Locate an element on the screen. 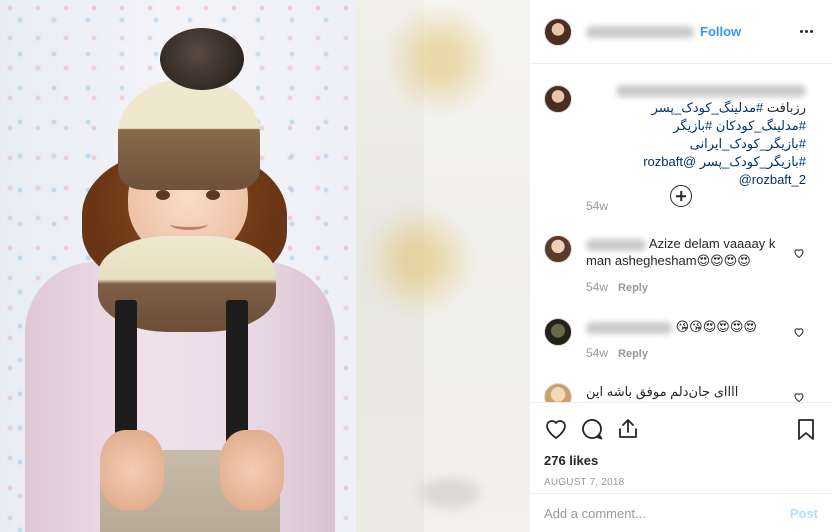  follow-button: Follow is located at coordinates (720, 31).